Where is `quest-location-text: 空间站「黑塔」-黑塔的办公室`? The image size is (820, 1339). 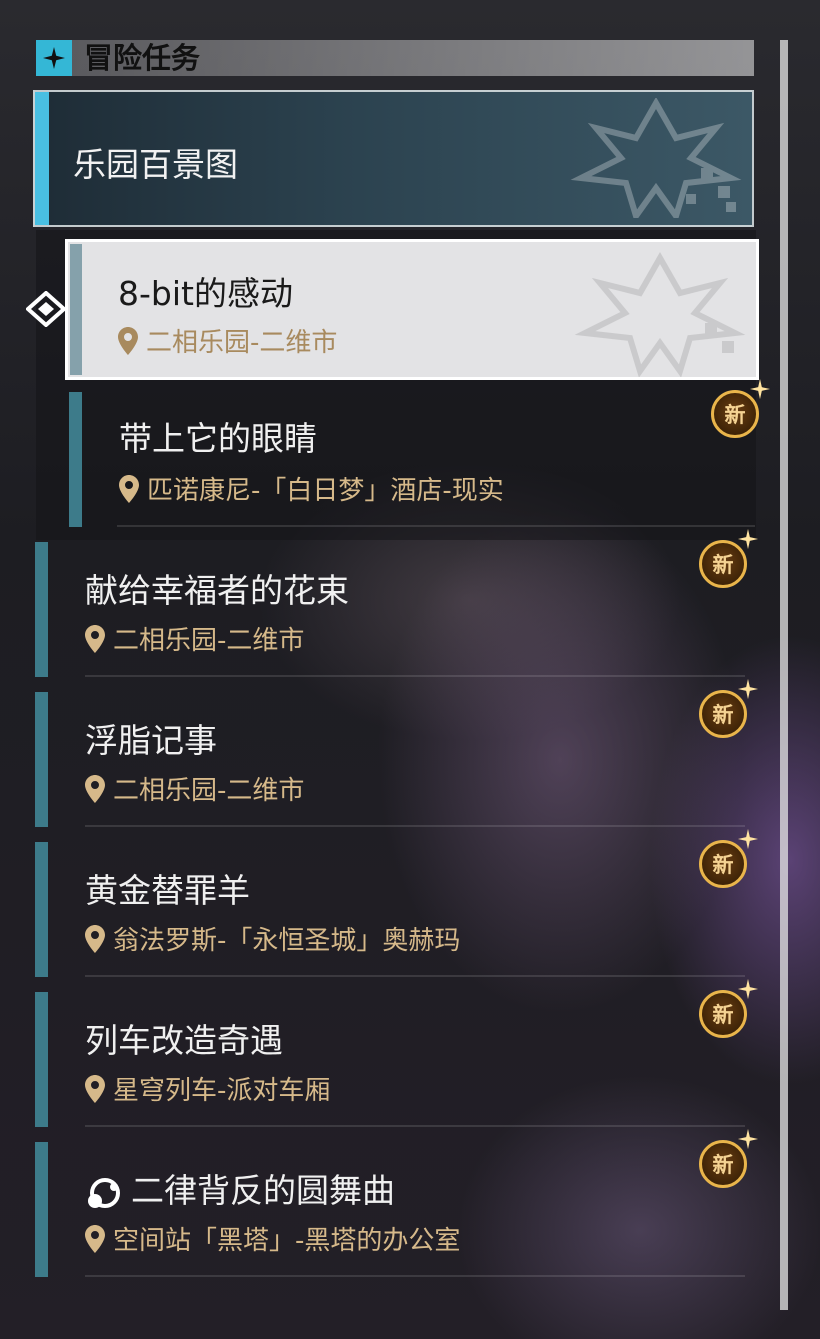
quest-location-text: 空间站「黑塔」-黑塔的办公室 is located at coordinates (287, 1241).